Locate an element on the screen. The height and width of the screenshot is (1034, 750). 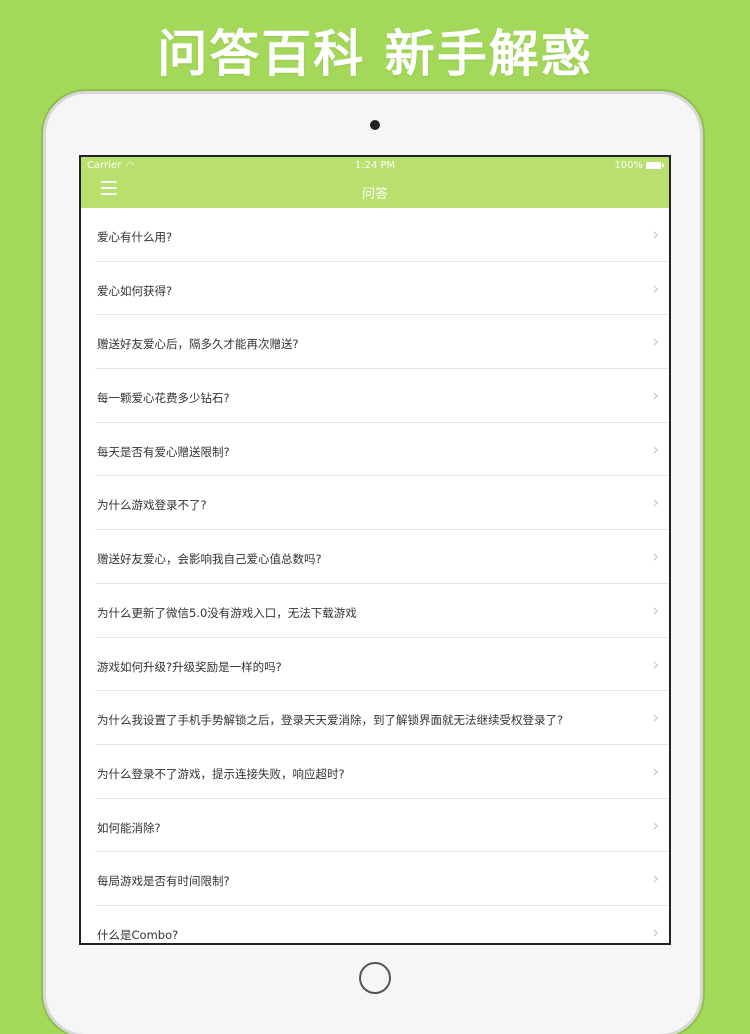
list-item: 为什么登录不了游戏，提示连接失败，响应超时? › is located at coordinates (382, 772).